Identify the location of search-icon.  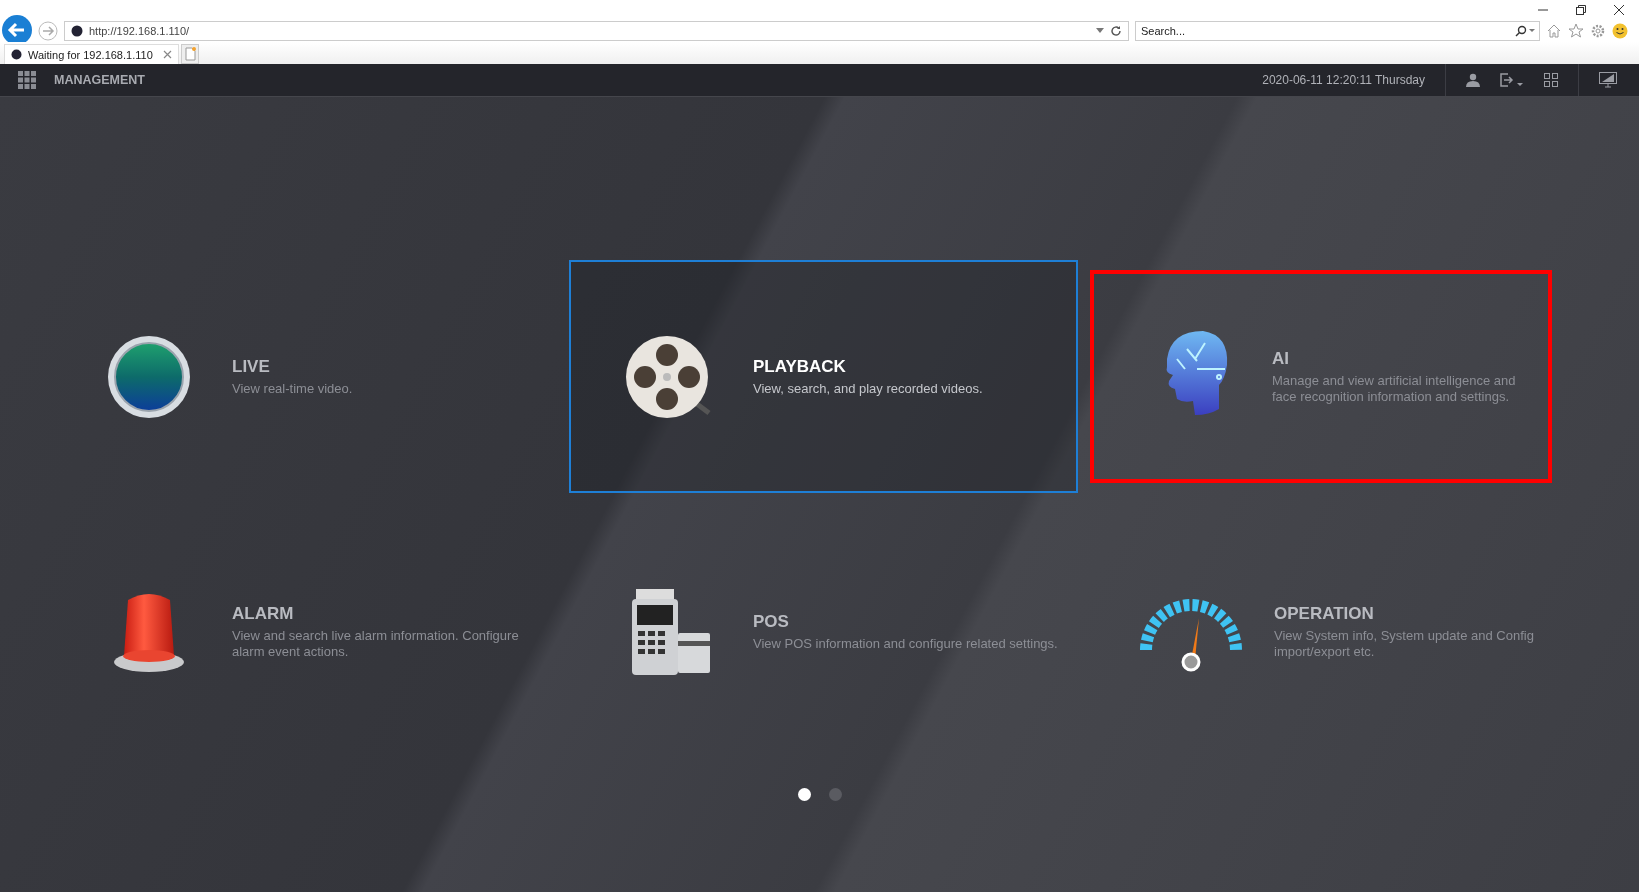
(1525, 31).